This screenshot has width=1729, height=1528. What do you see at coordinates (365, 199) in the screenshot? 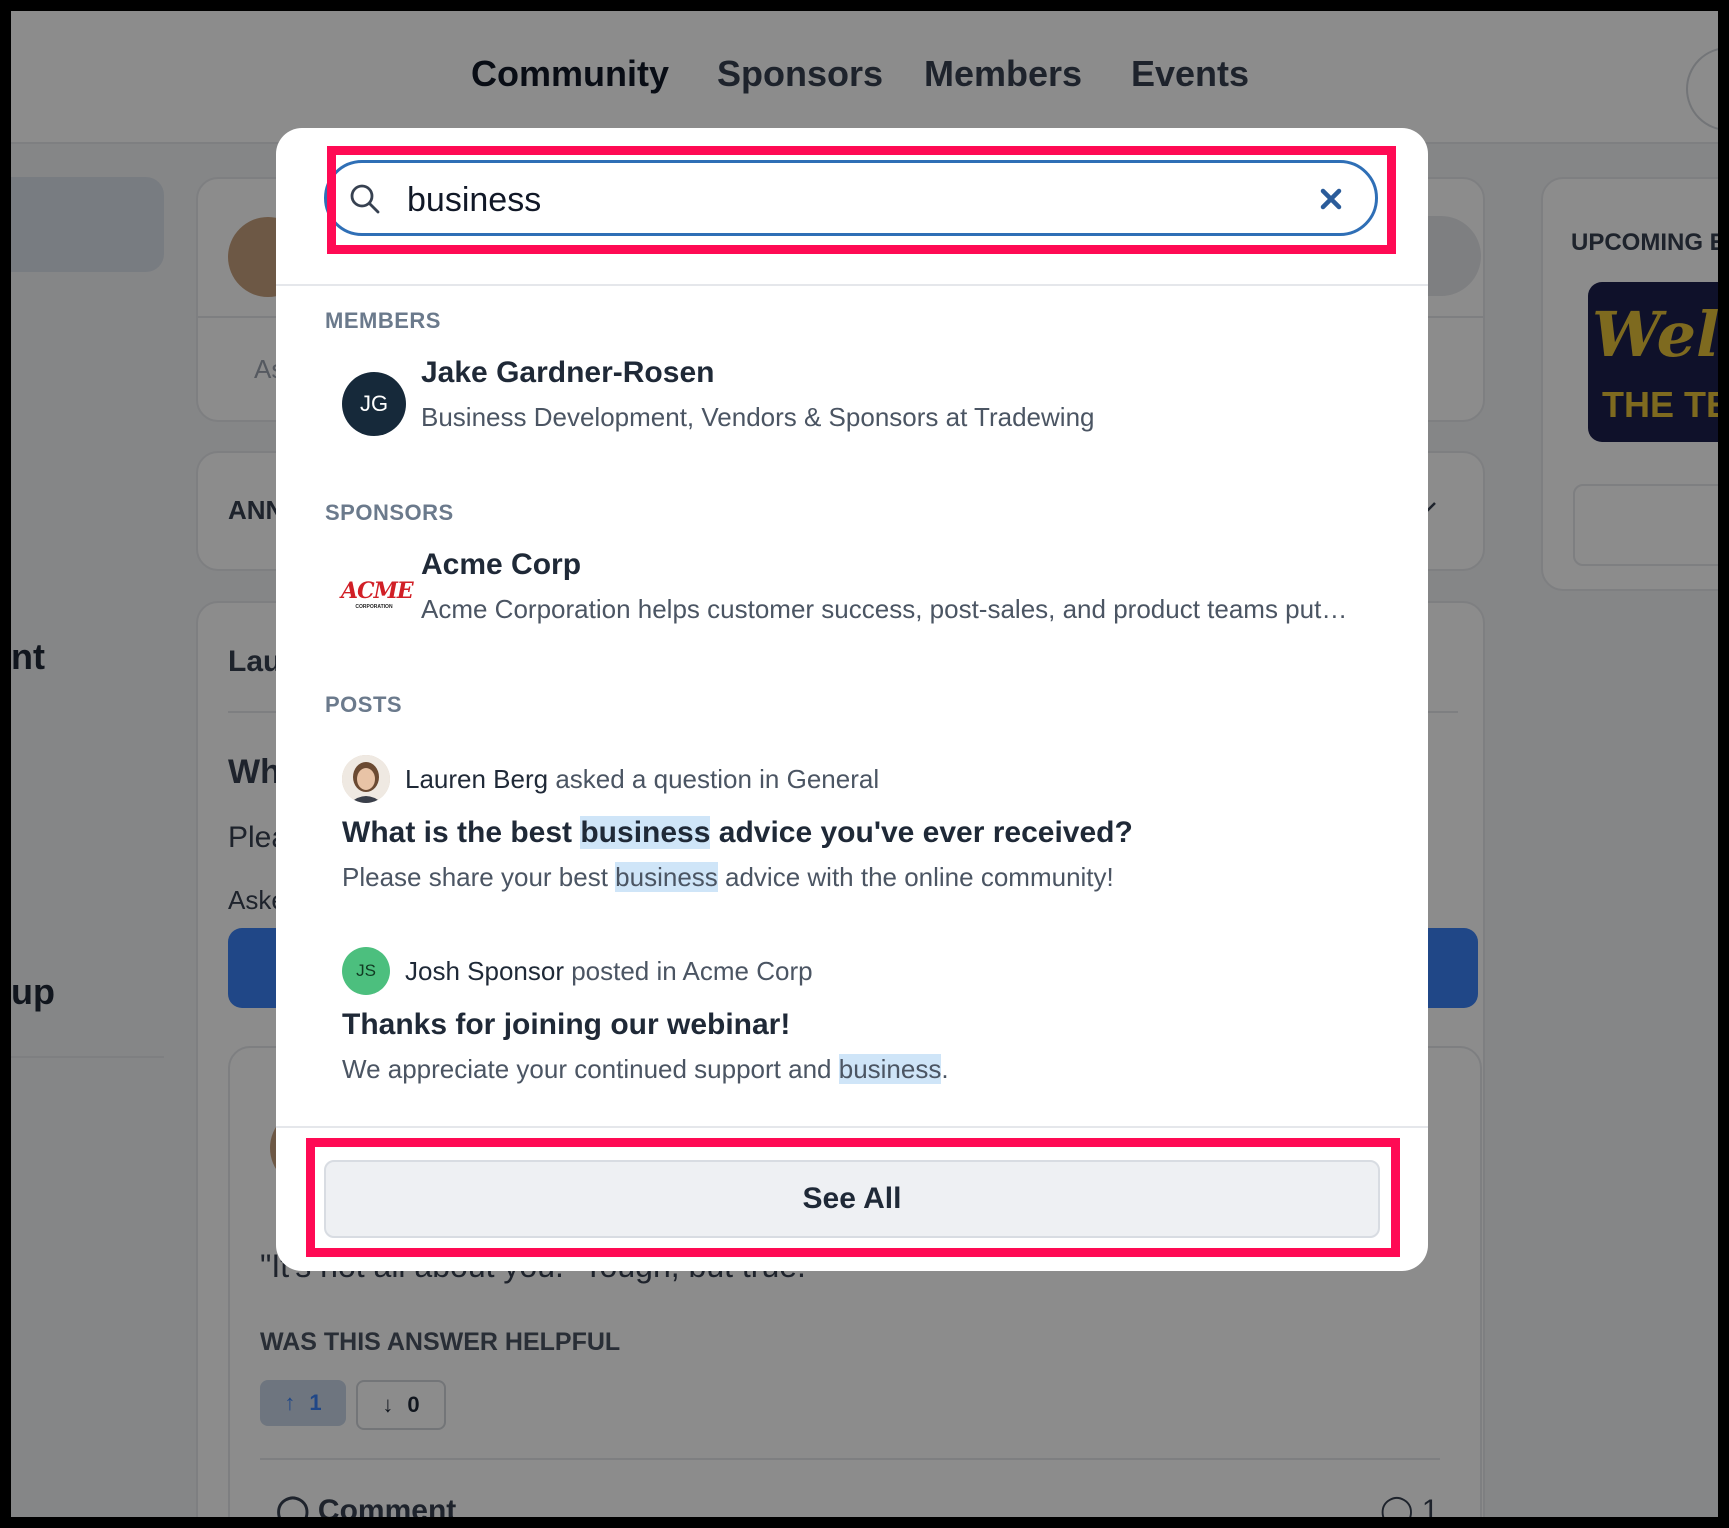
I see `search-icon` at bounding box center [365, 199].